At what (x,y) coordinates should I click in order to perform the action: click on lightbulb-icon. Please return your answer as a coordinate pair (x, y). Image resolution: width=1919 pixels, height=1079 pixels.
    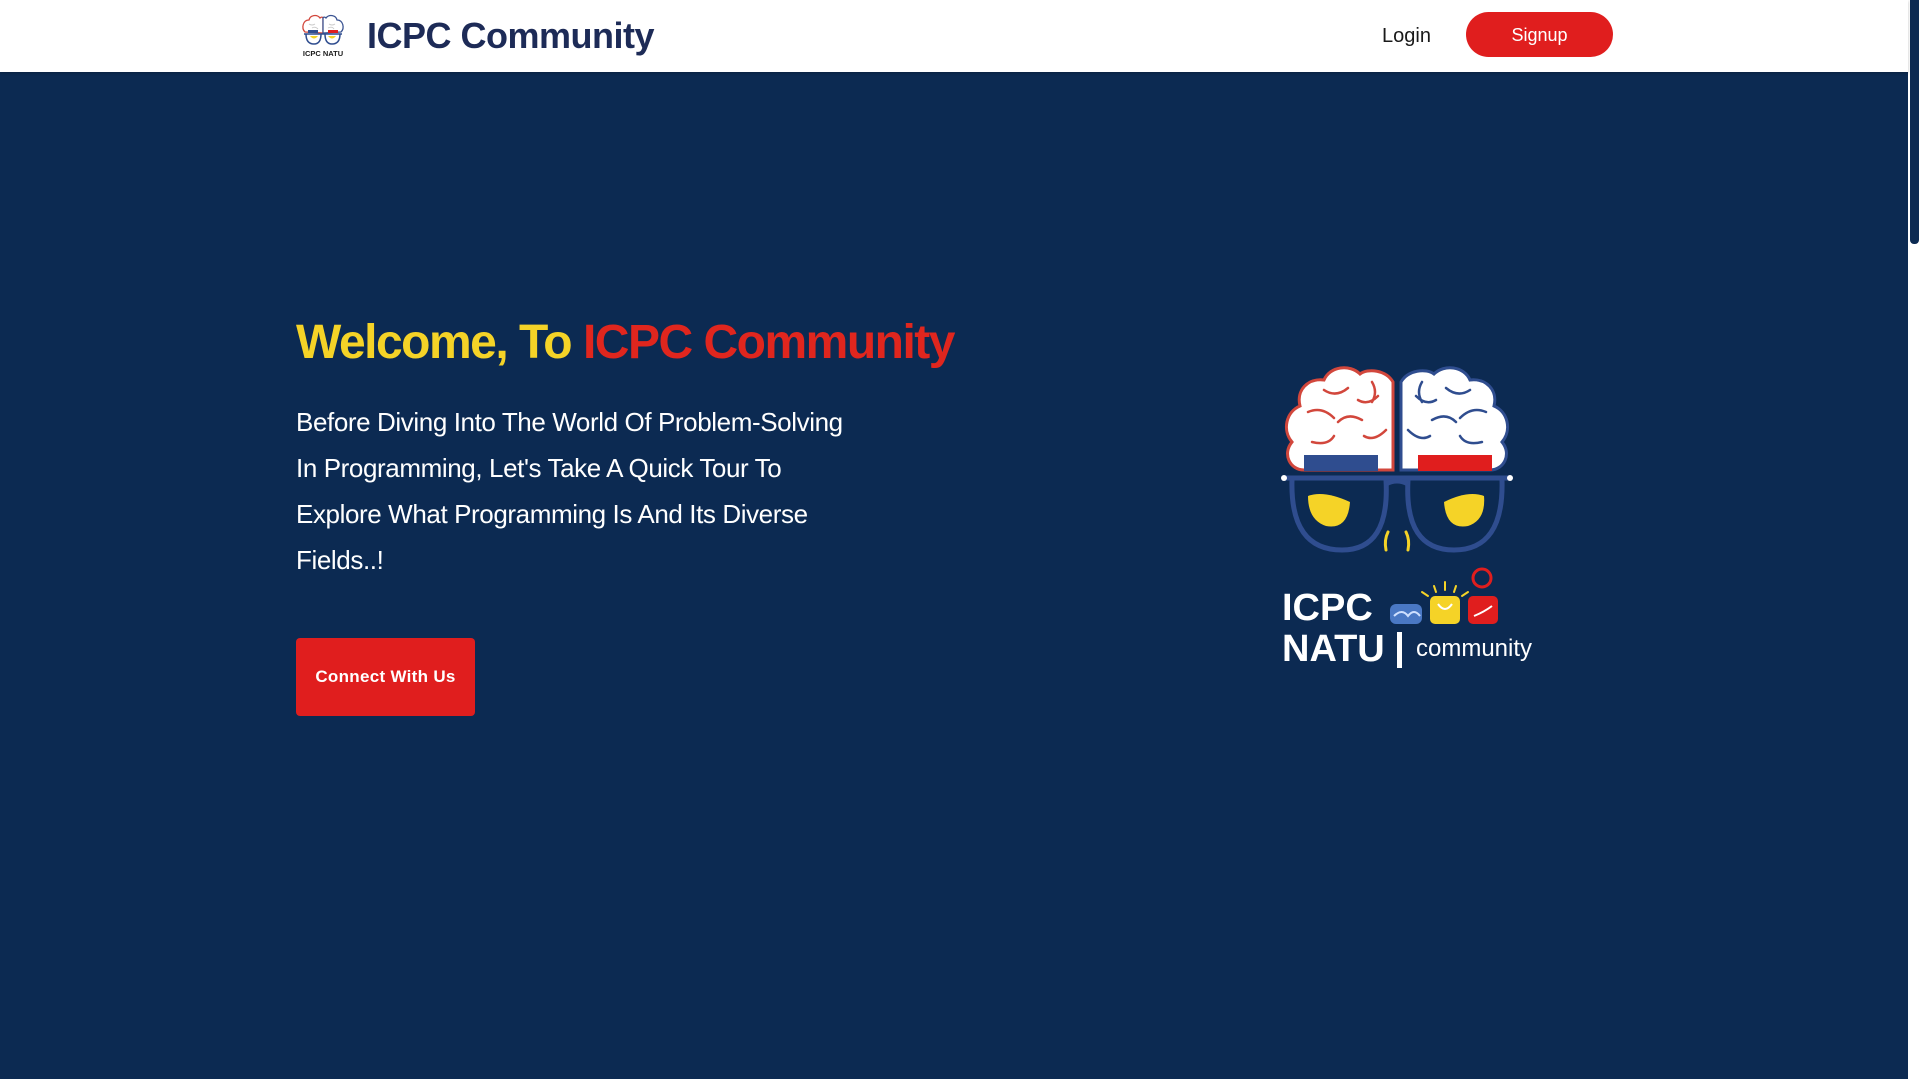
    Looking at the image, I should click on (1445, 602).